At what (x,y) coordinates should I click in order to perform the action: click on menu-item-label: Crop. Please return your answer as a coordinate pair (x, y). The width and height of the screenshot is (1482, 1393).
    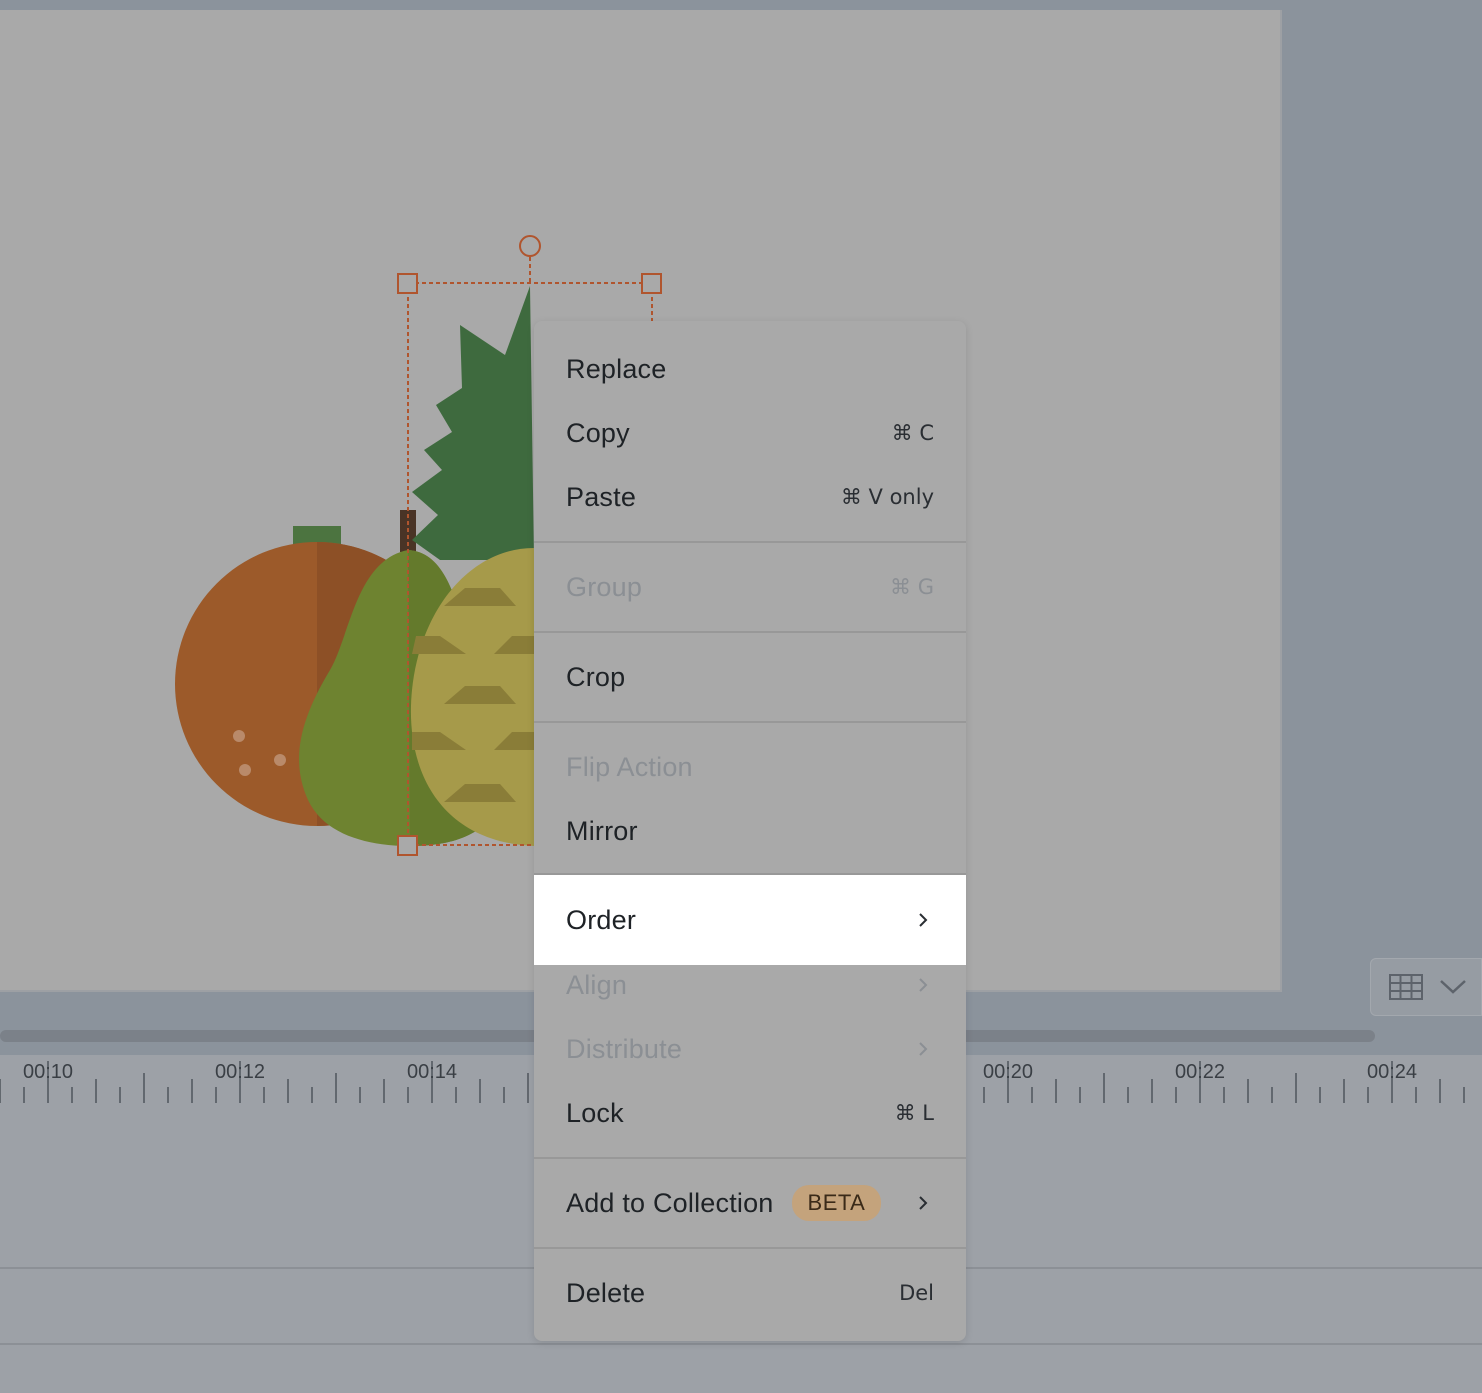
    Looking at the image, I should click on (596, 676).